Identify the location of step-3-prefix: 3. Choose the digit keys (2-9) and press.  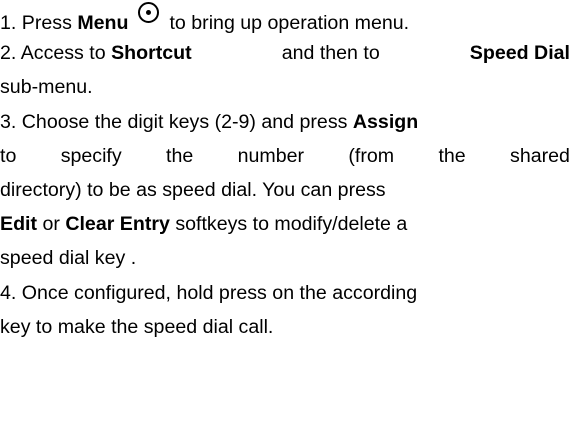
(176, 121).